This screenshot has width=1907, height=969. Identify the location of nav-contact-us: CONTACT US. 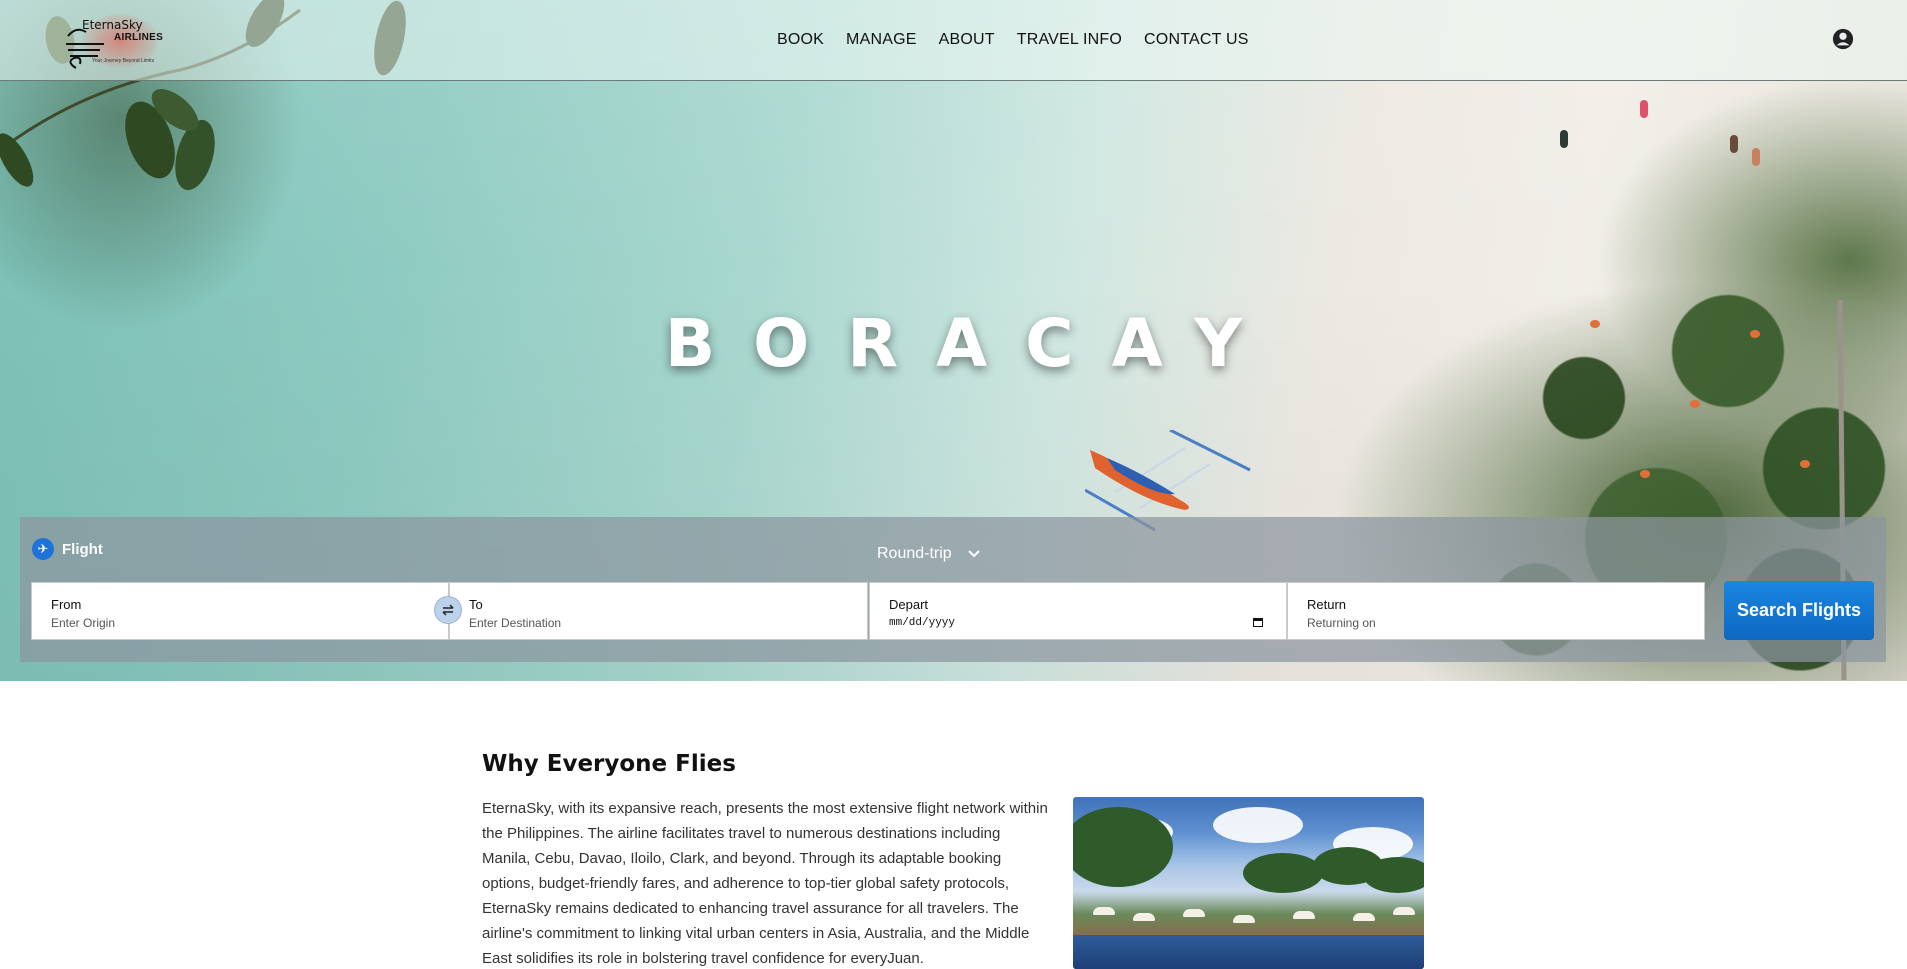
(1196, 40).